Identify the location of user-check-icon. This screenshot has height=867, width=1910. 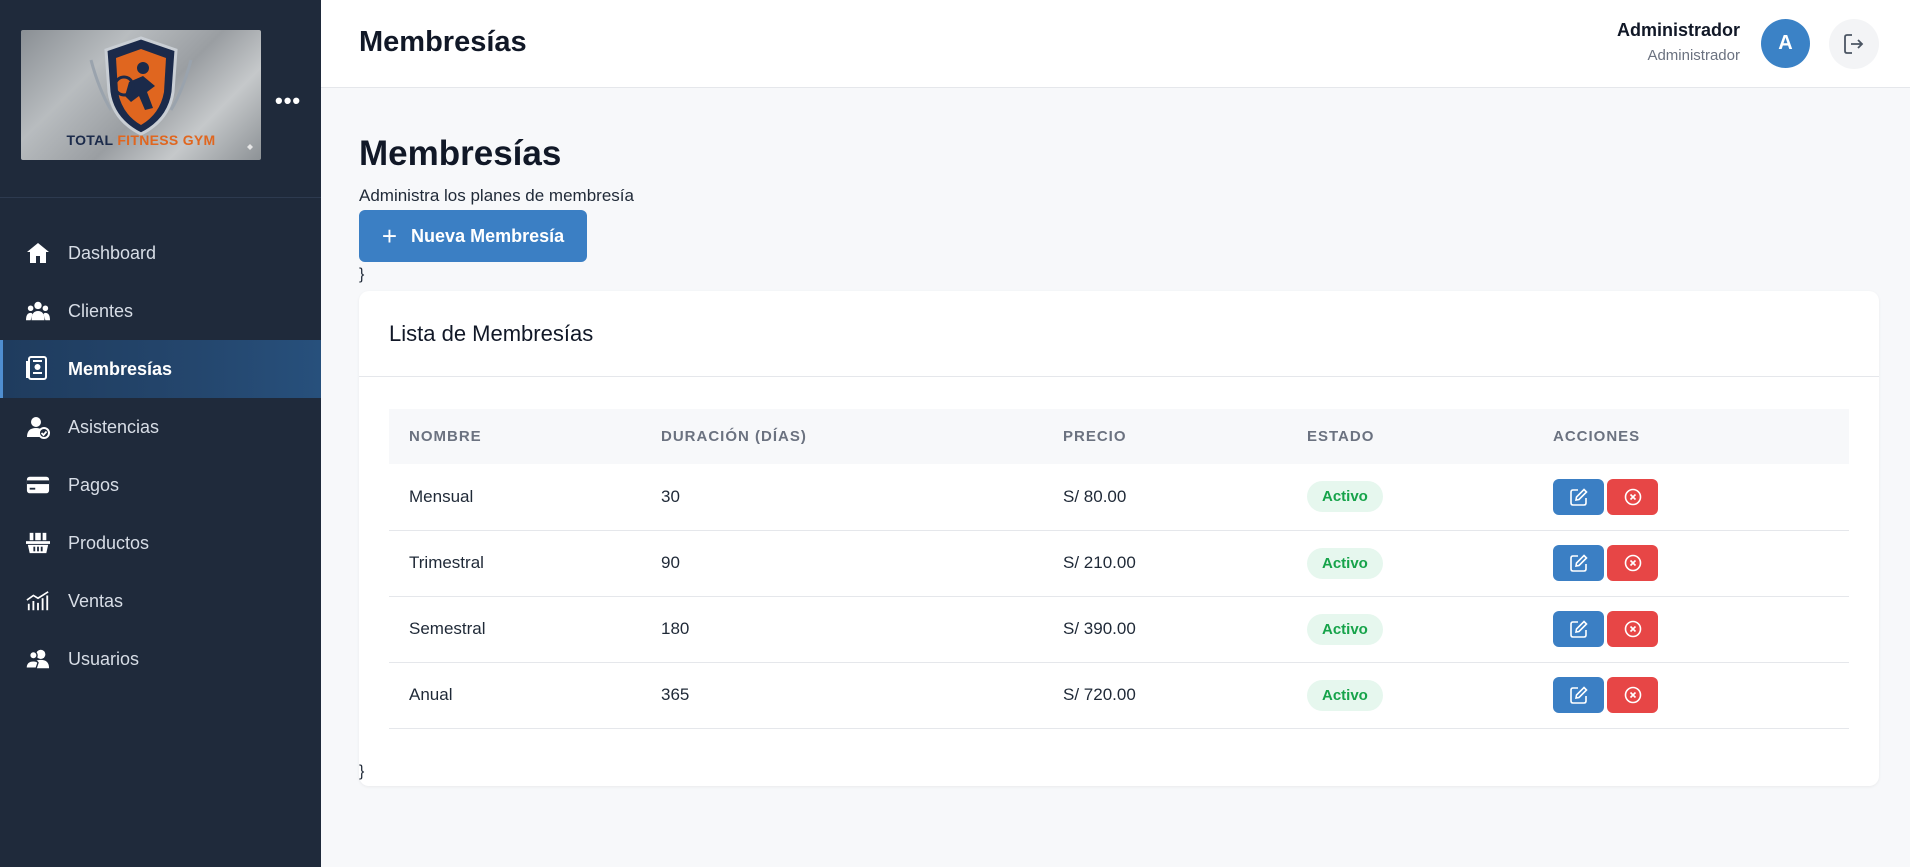
(38, 427).